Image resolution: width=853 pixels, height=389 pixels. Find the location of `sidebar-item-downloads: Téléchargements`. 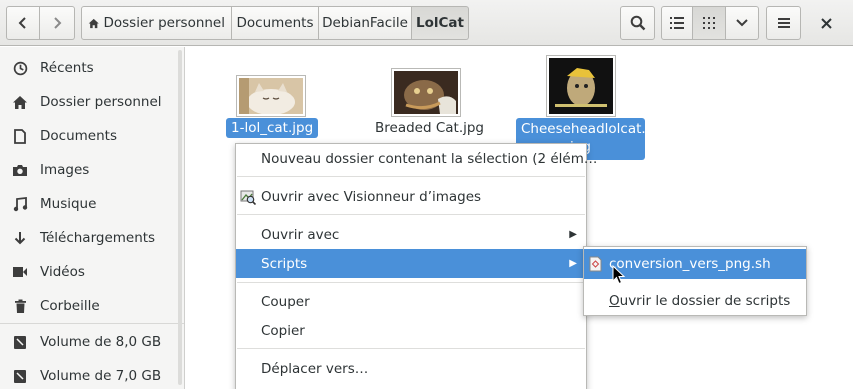

sidebar-item-downloads: Téléchargements is located at coordinates (92, 238).